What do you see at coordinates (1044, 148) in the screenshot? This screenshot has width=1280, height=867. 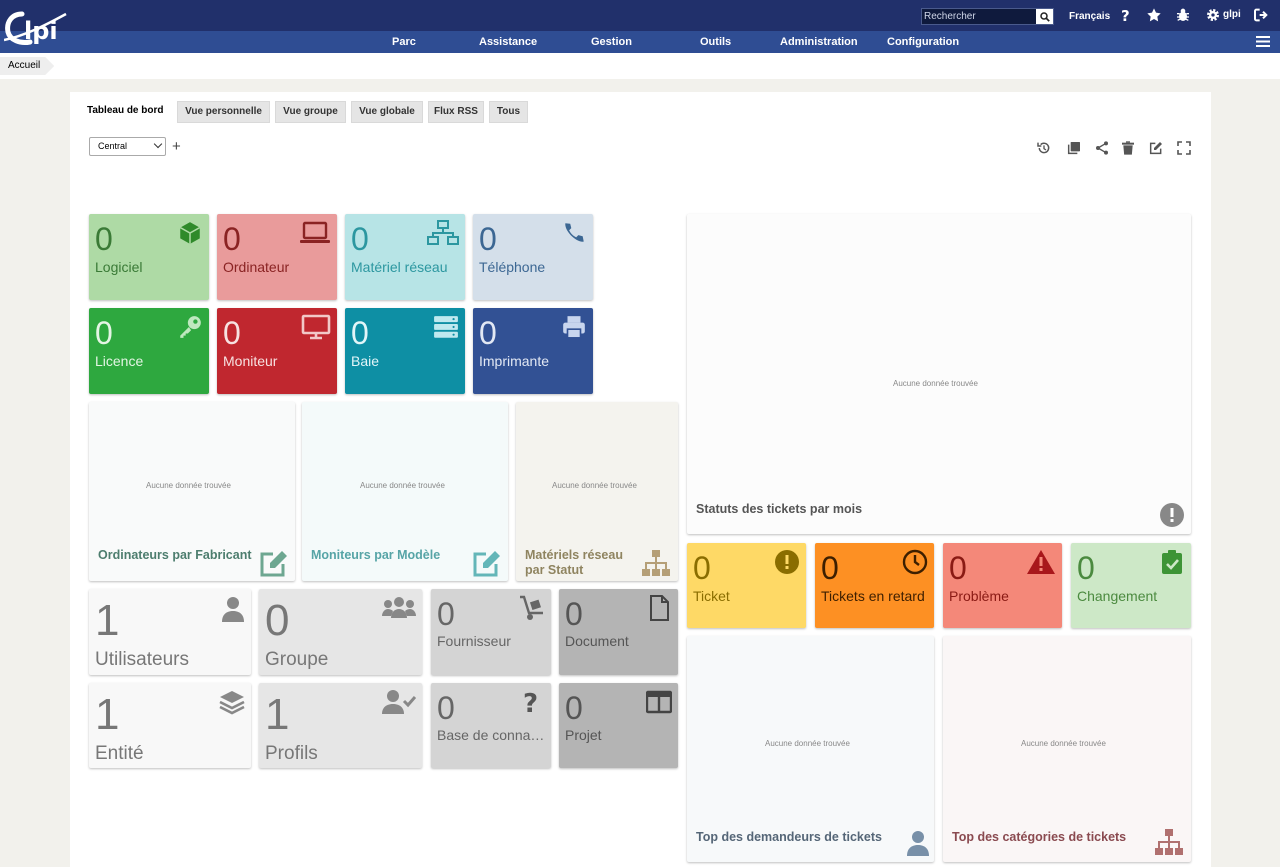 I see `history-icon` at bounding box center [1044, 148].